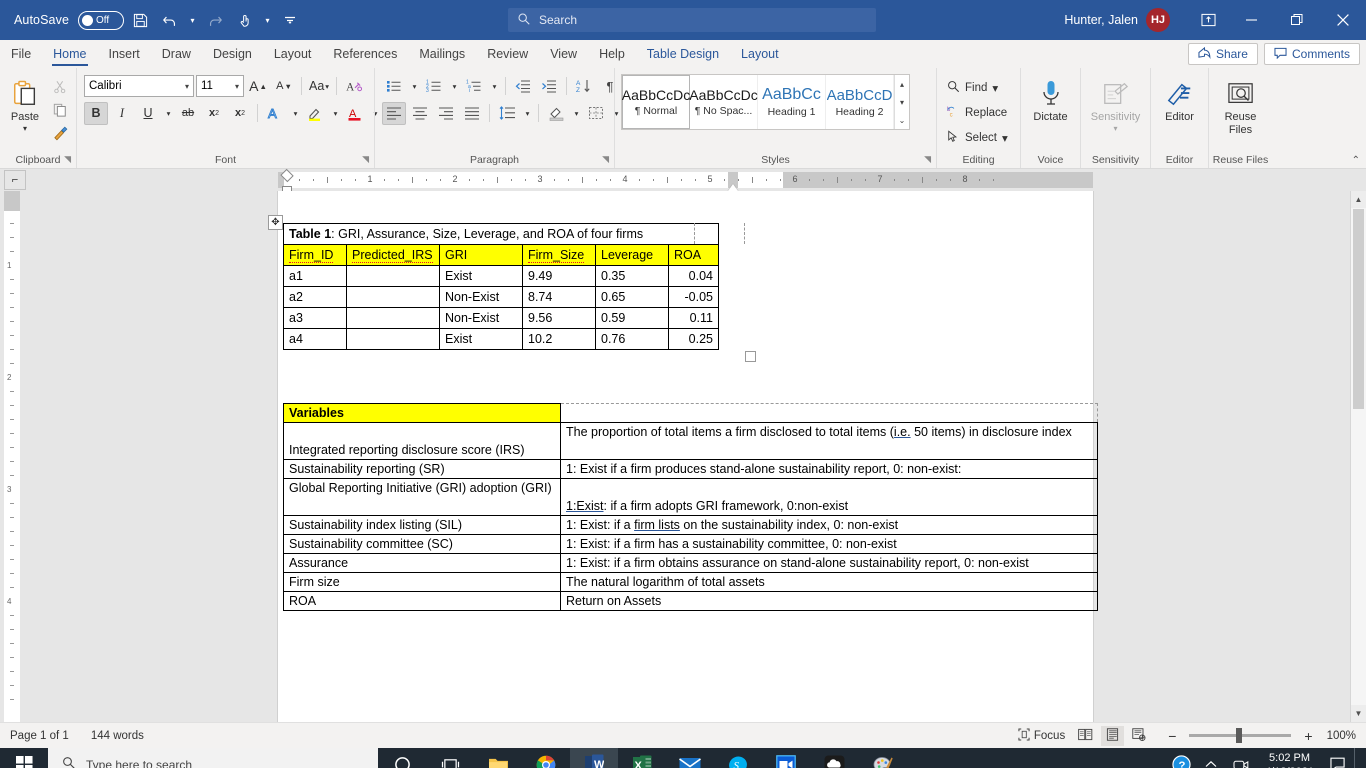 The image size is (1366, 768). Describe the element at coordinates (786, 758) in the screenshot. I see `zoom-icon` at that location.